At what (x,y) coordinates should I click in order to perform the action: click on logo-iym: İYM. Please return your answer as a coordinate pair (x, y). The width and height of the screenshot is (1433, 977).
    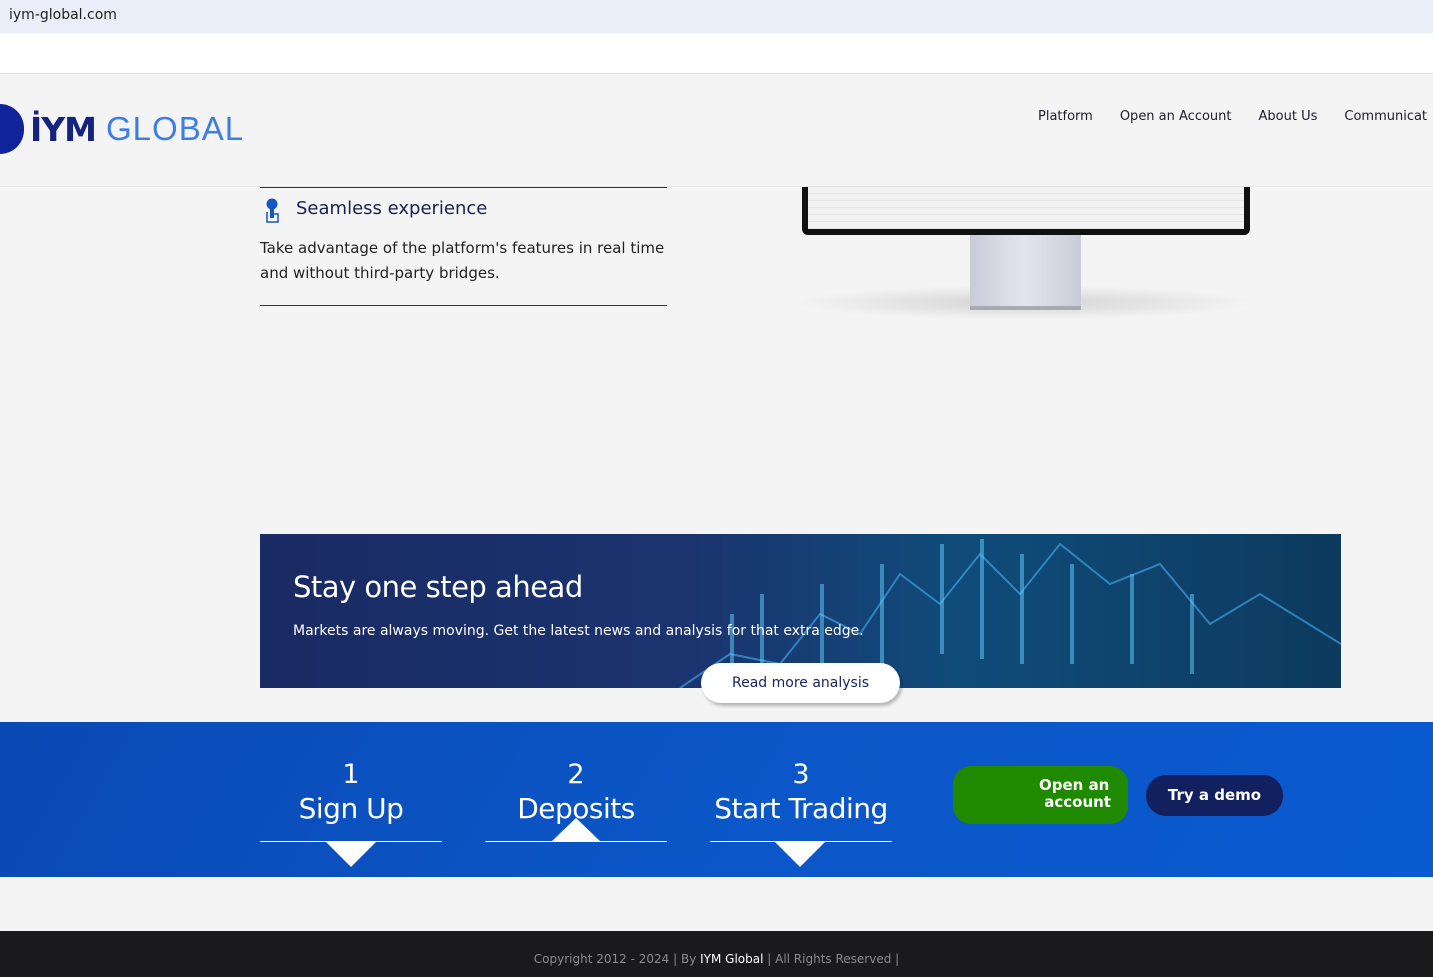
    Looking at the image, I should click on (63, 129).